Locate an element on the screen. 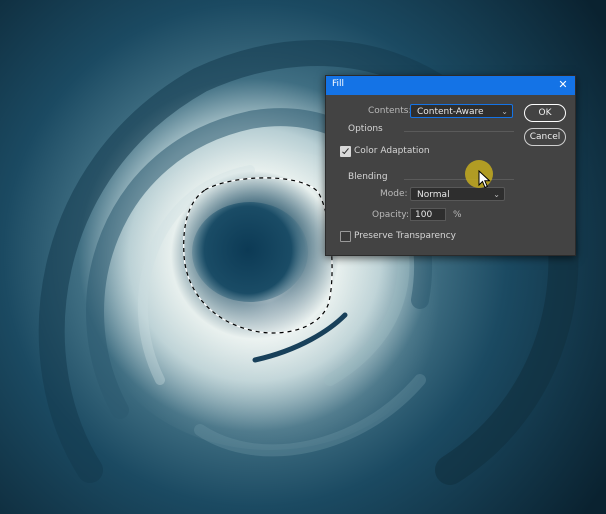  preserve-transparency-label: Preserve Transparency is located at coordinates (405, 236).